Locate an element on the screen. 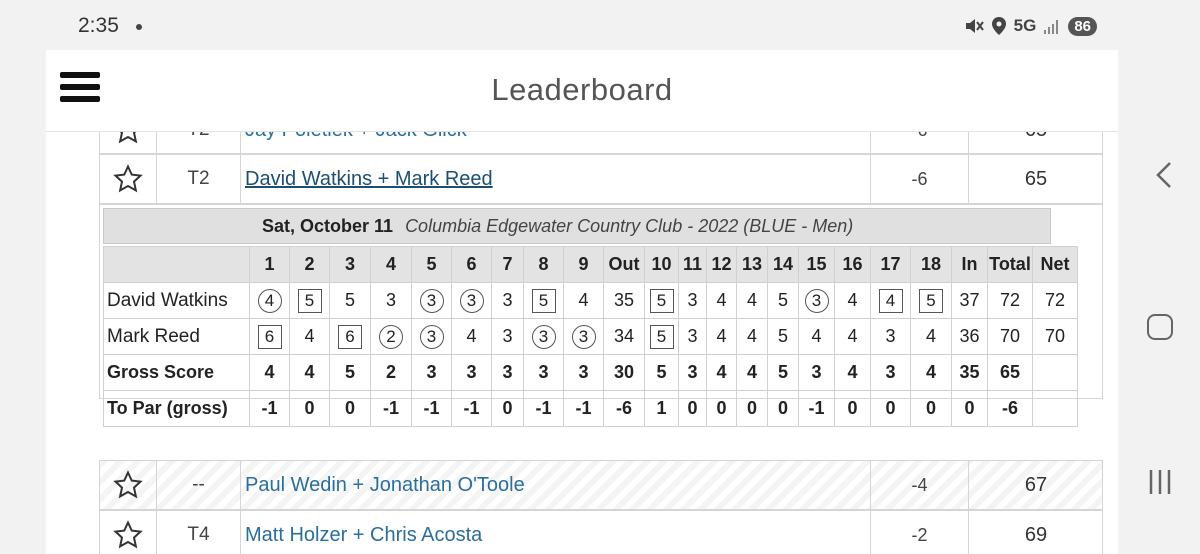 This screenshot has height=554, width=1200. summary-cell: 65 is located at coordinates (1010, 372).